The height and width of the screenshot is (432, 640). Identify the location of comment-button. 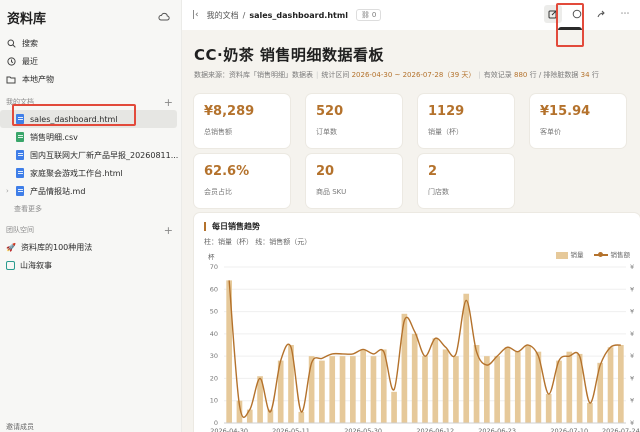
(577, 14).